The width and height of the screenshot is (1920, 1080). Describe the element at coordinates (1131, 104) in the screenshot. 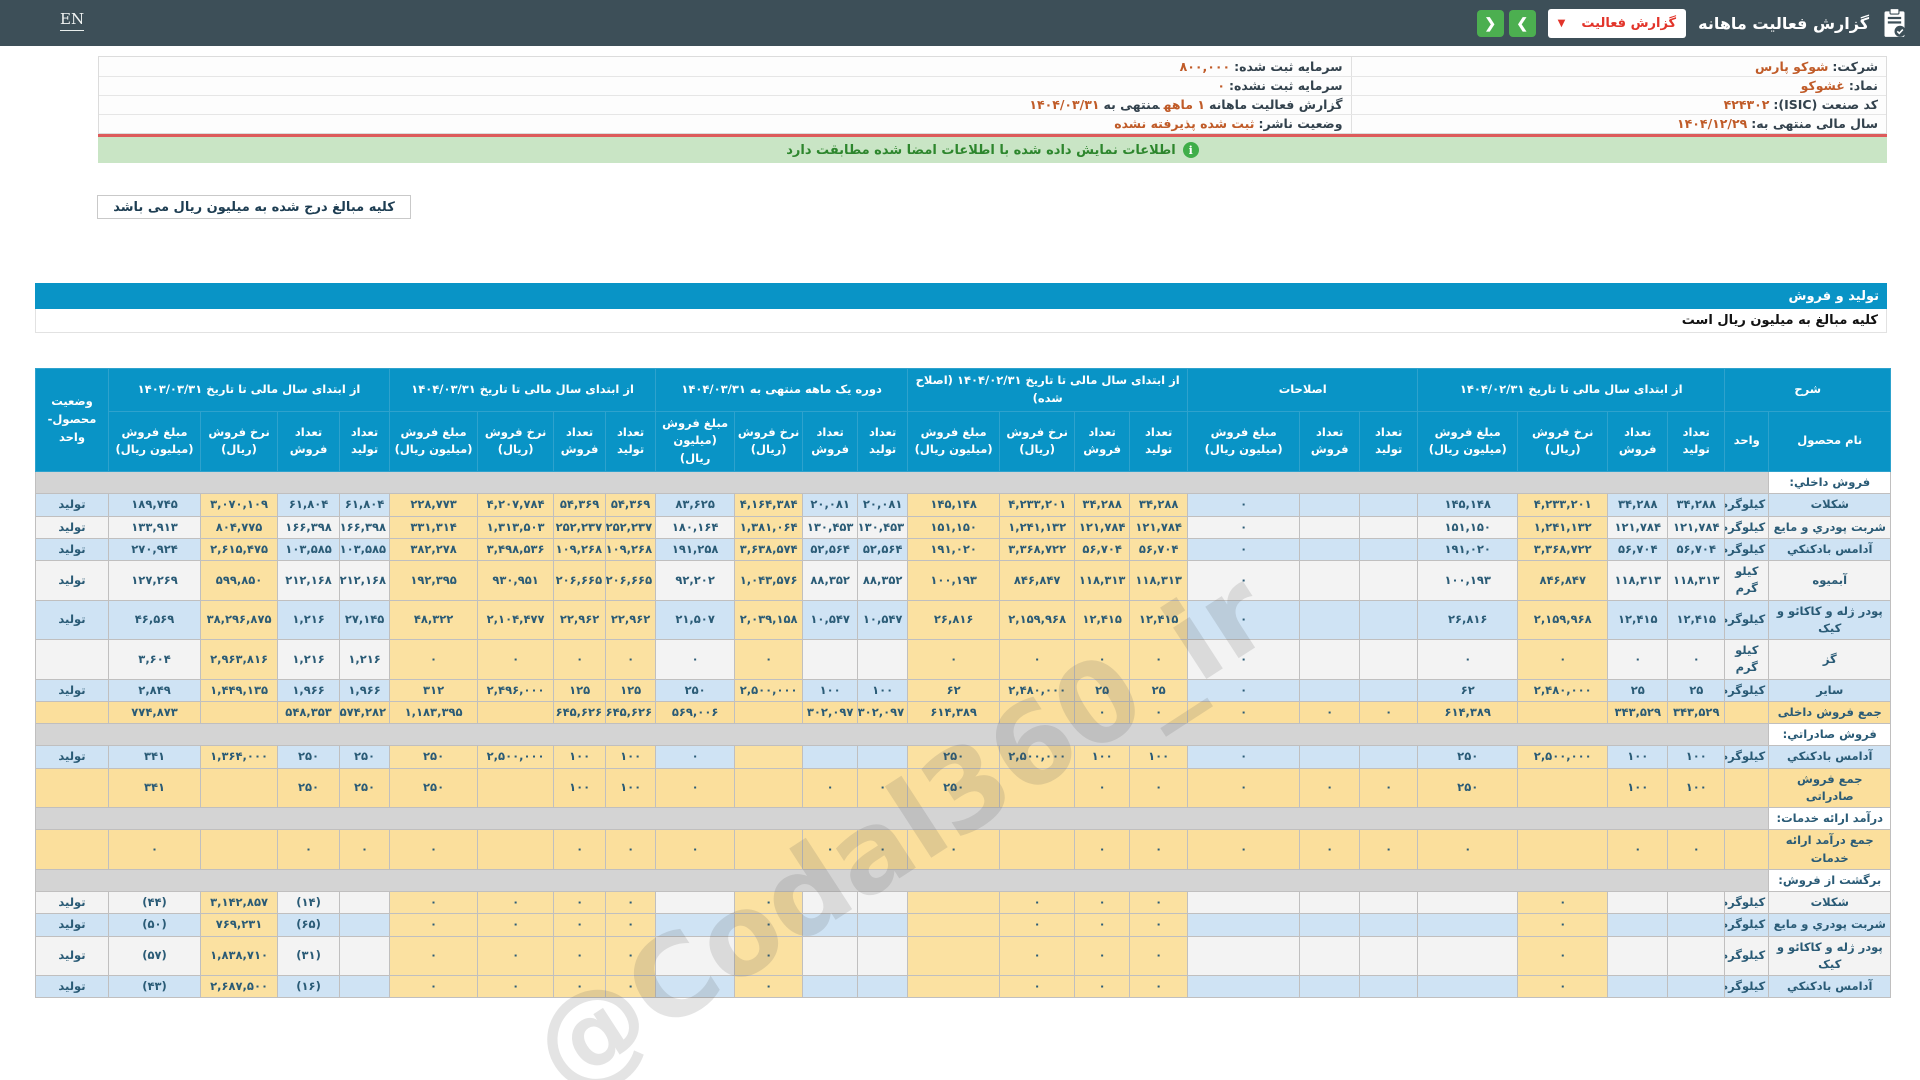

I see `info-label: منتهی به` at that location.